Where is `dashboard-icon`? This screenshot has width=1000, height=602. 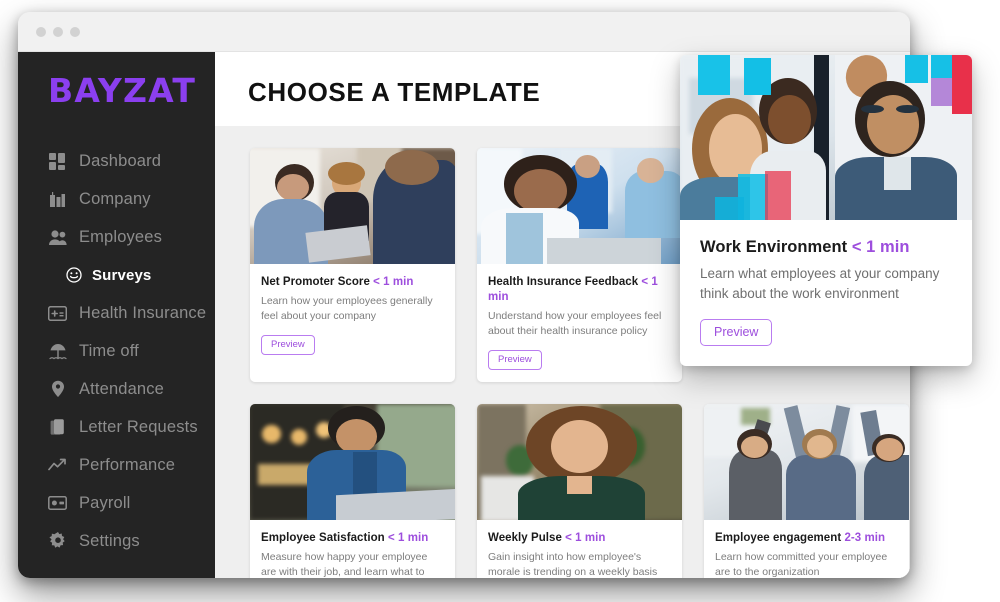 dashboard-icon is located at coordinates (57, 161).